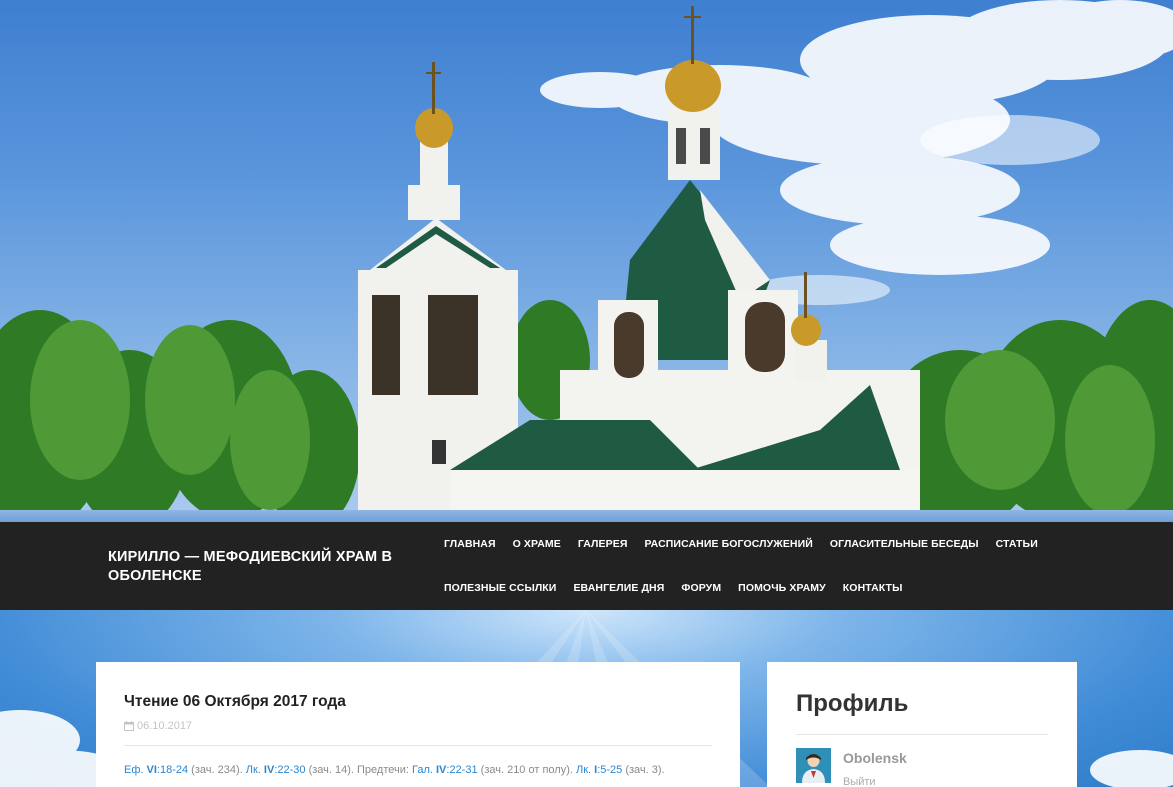  I want to click on menu-item-links: ПОЛЕЗНЫЕ ССЫЛКИ, so click(500, 588).